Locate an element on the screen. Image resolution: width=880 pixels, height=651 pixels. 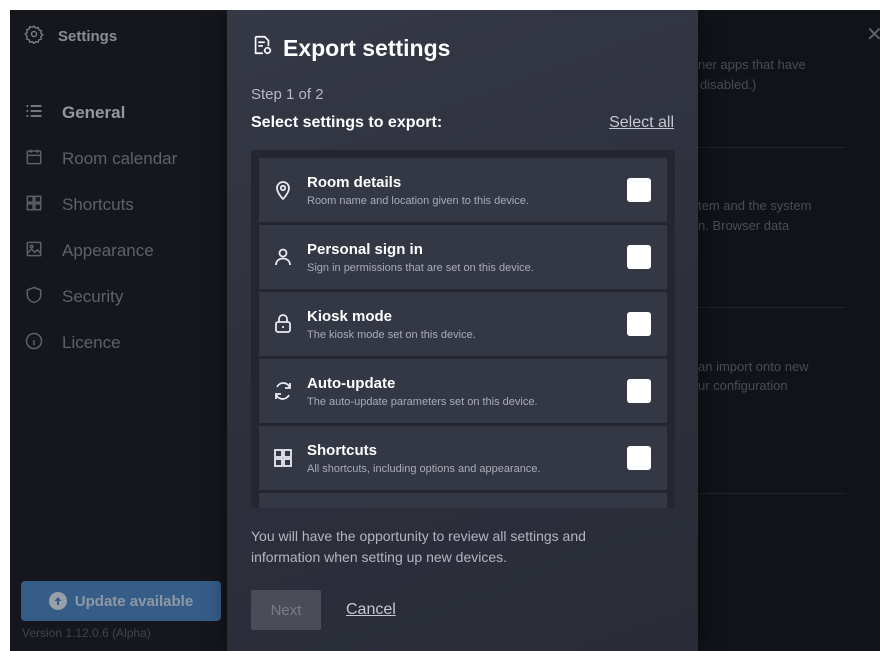
item-description: The kiosk mode set on this device. is located at coordinates (391, 334).